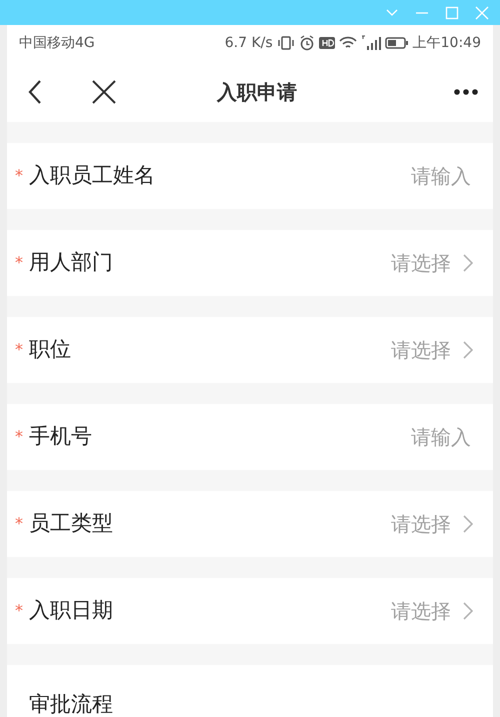 The width and height of the screenshot is (500, 717). What do you see at coordinates (60, 436) in the screenshot?
I see `field-label: 手机号` at bounding box center [60, 436].